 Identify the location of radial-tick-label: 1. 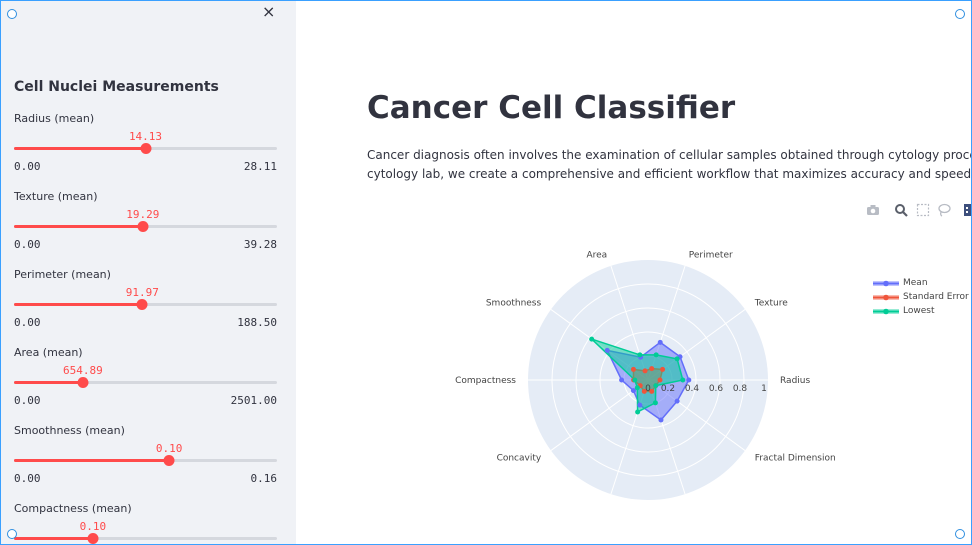
(764, 389).